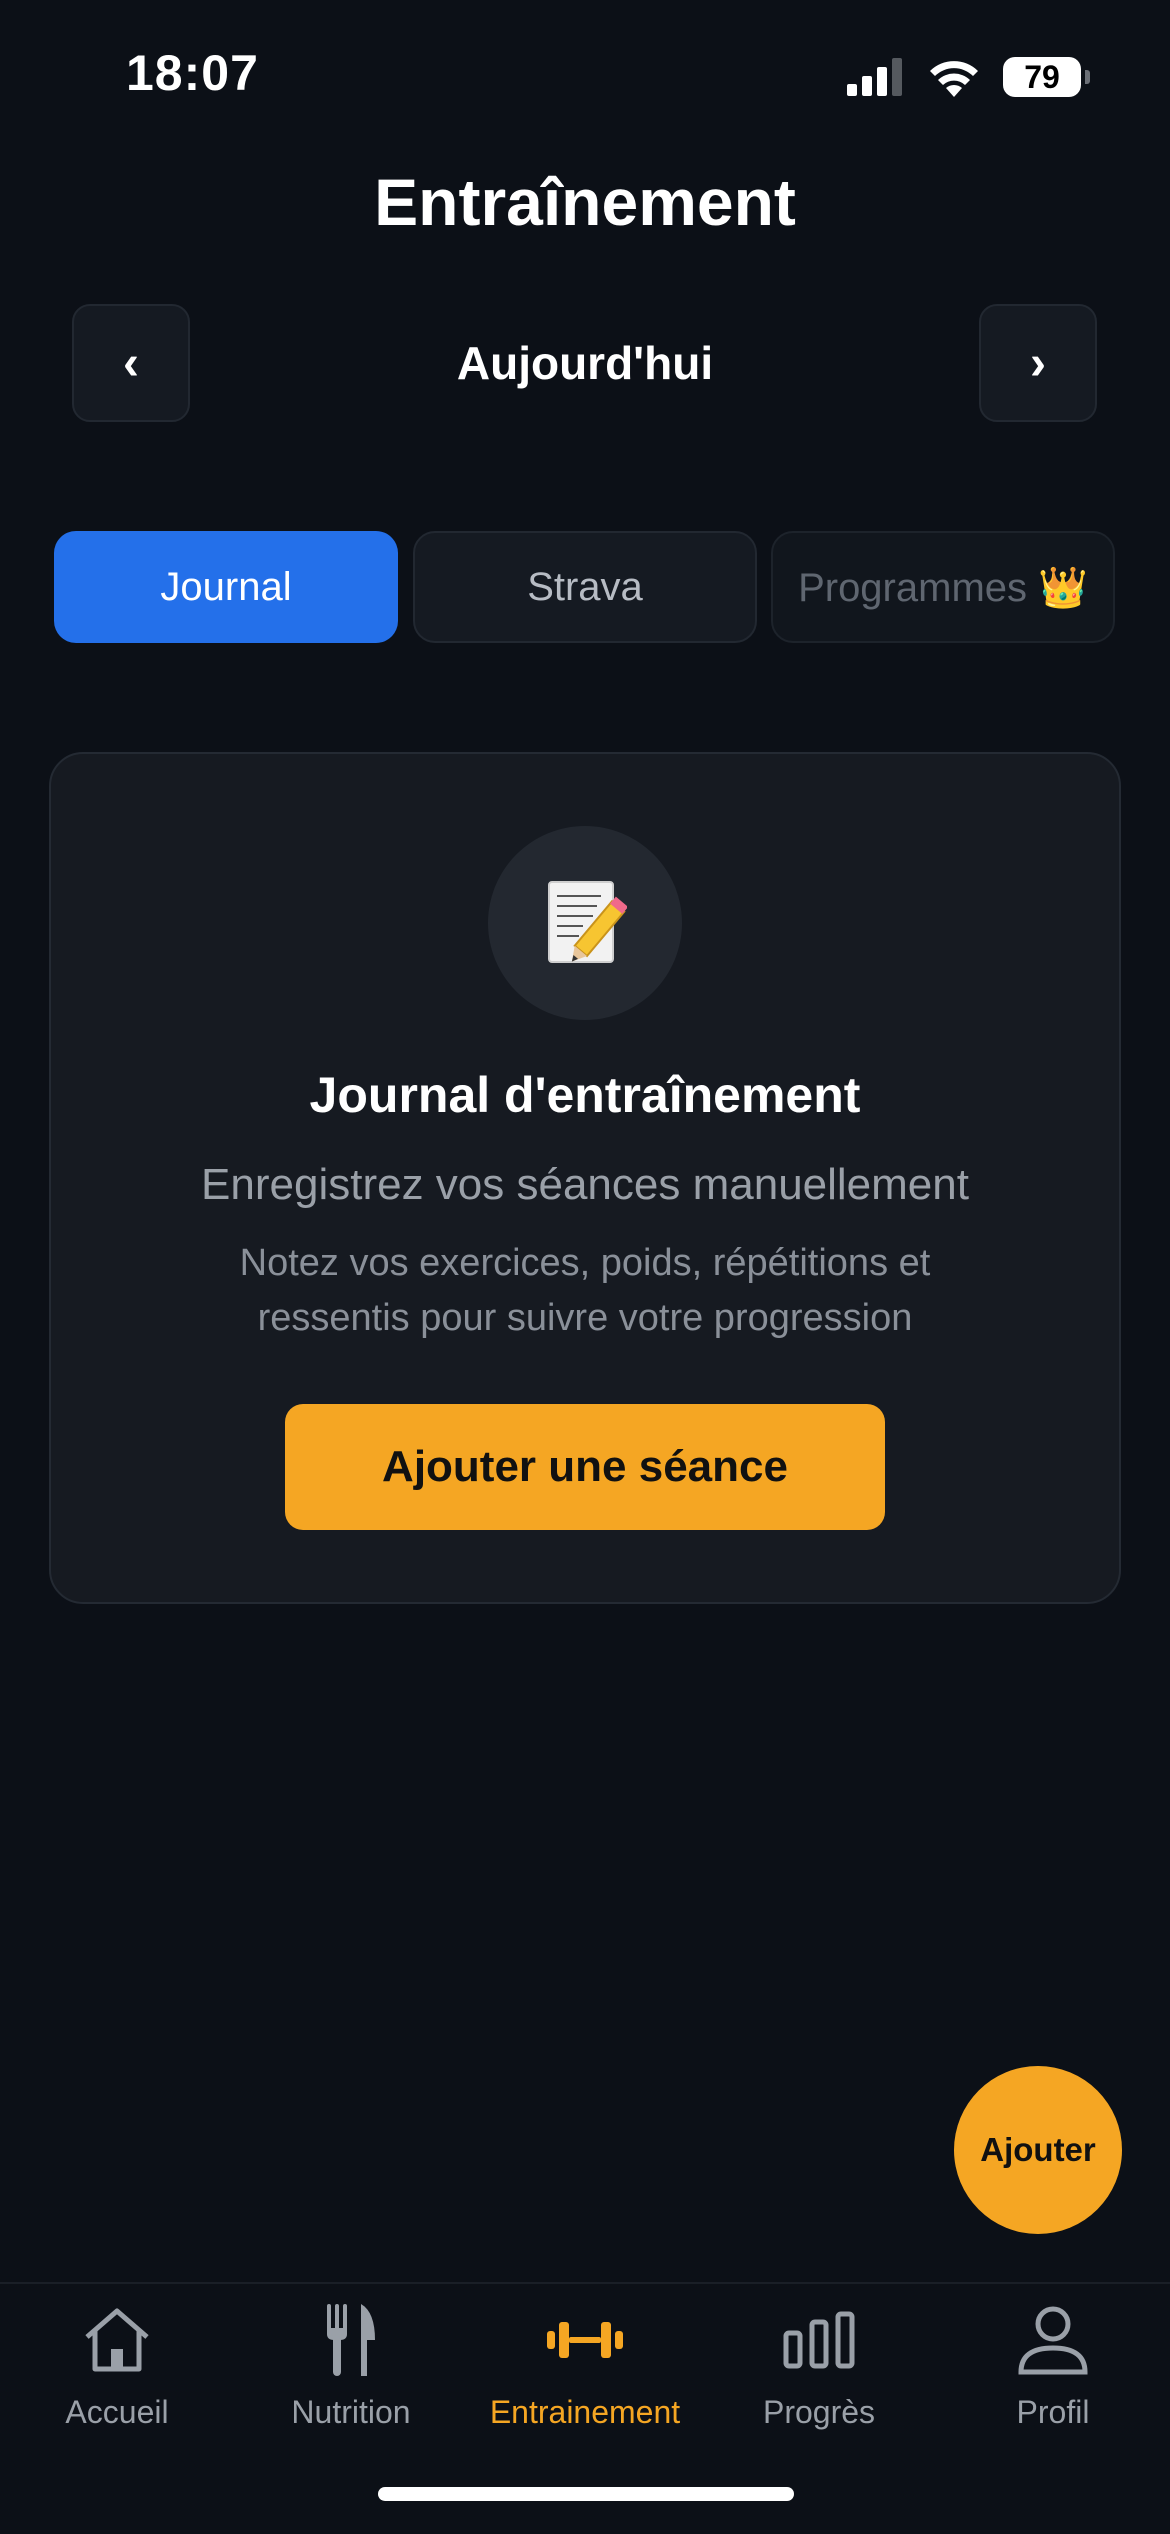 The image size is (1170, 2534). What do you see at coordinates (585, 1184) in the screenshot?
I see `card-subtitle: Enregistrez vos séances manuellement` at bounding box center [585, 1184].